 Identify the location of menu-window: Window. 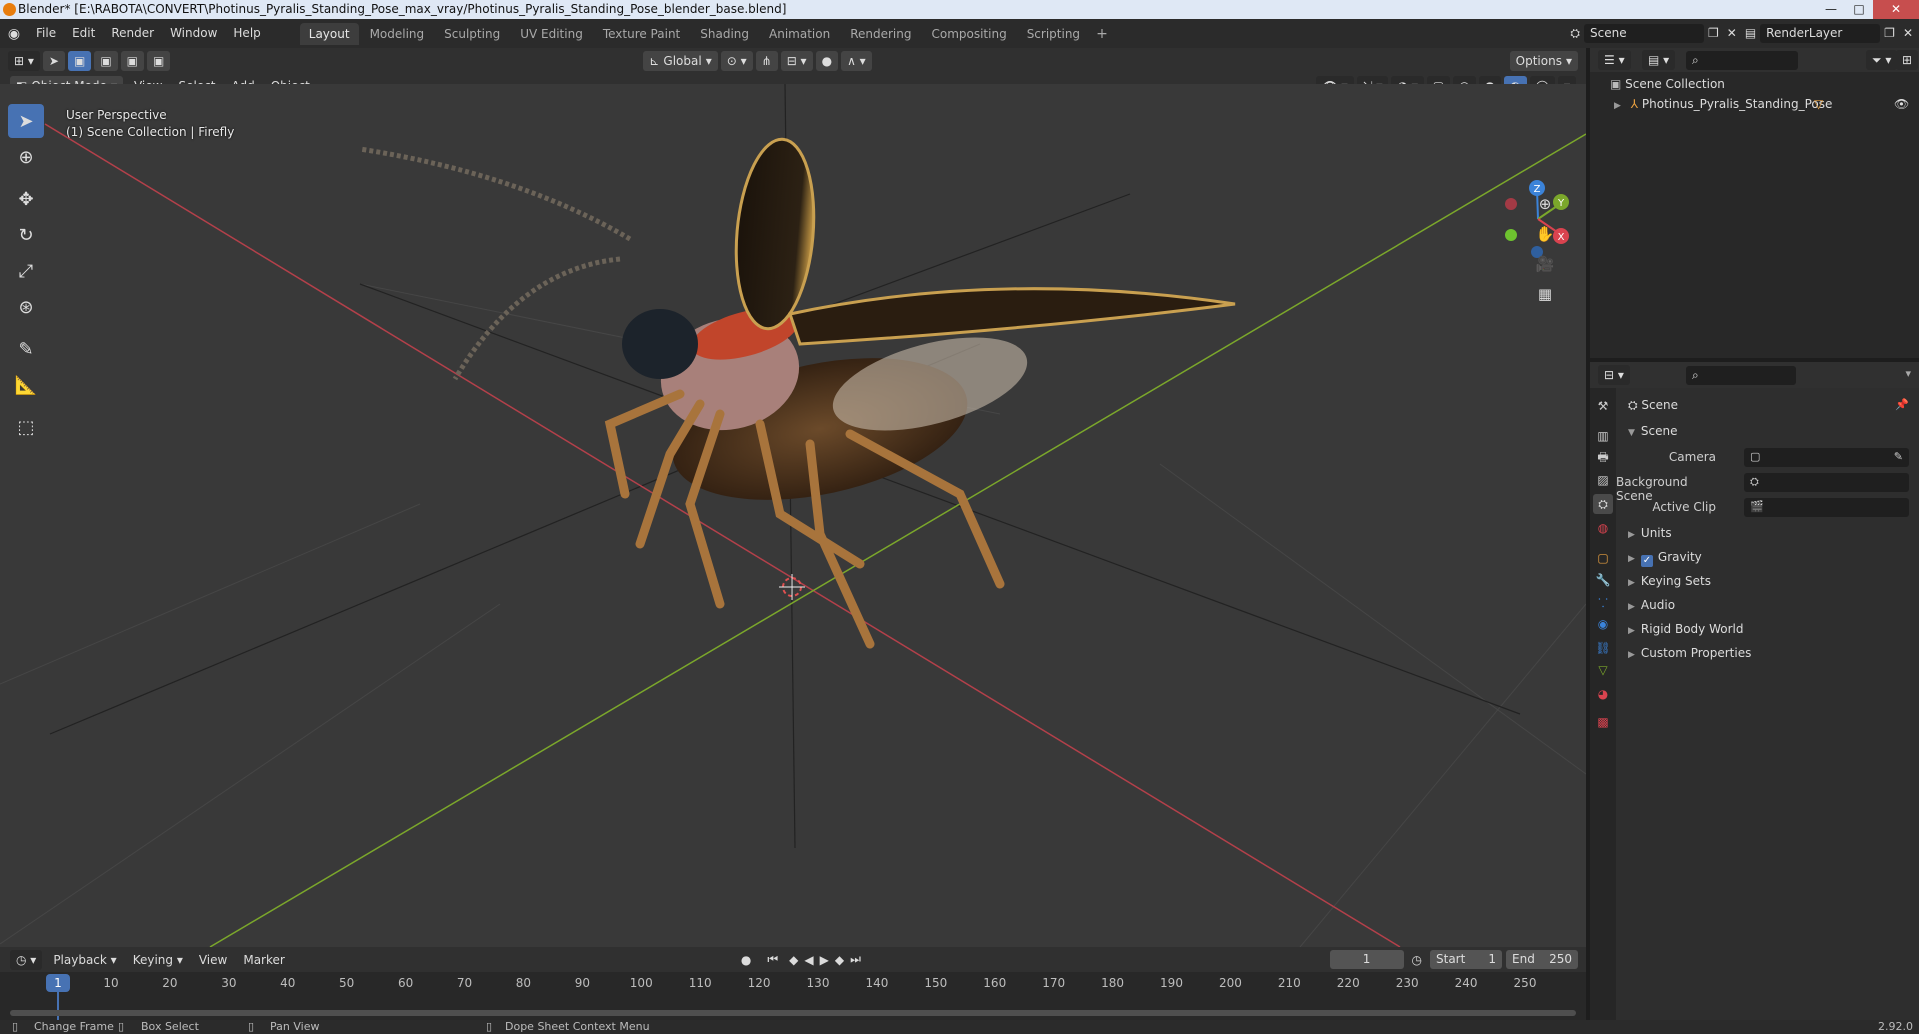
(193, 33).